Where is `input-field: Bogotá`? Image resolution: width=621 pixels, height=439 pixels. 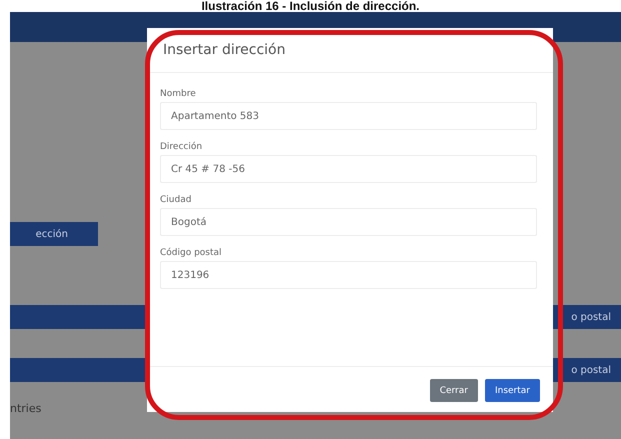 input-field: Bogotá is located at coordinates (348, 222).